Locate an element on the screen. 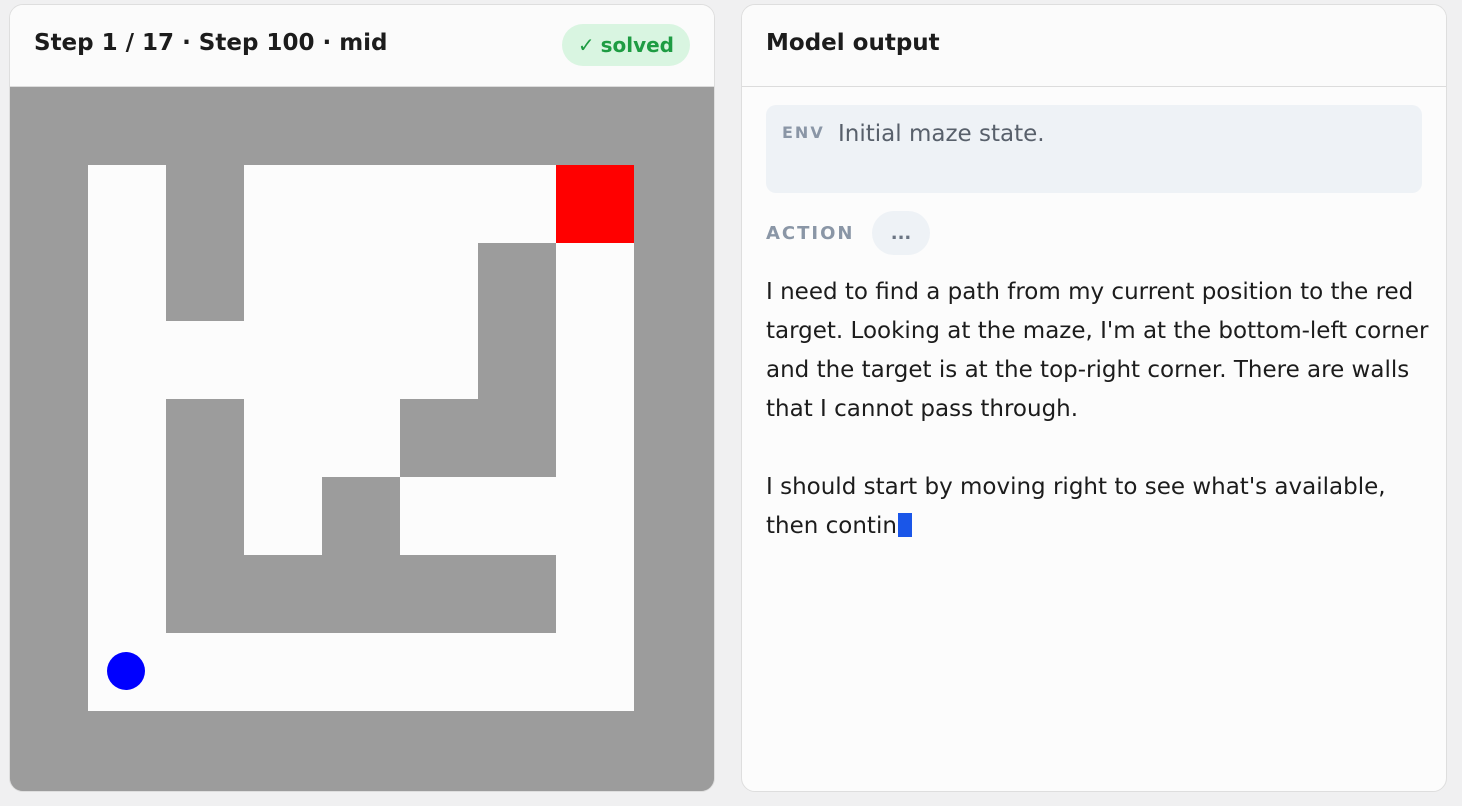  action-label: ACTION is located at coordinates (810, 233).